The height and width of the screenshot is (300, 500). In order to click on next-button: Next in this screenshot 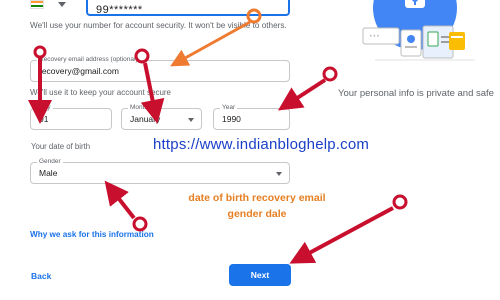, I will do `click(260, 275)`.